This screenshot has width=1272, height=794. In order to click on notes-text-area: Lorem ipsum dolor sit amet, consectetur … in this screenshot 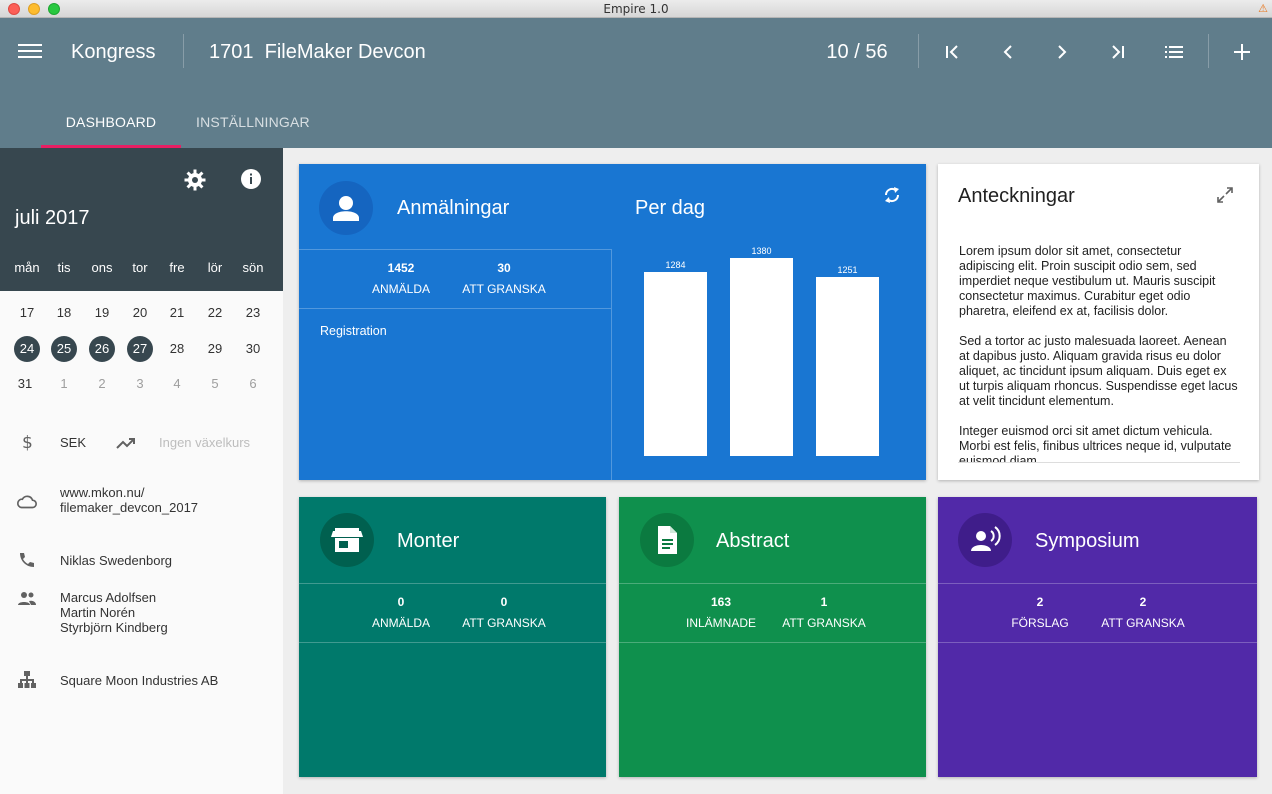, I will do `click(1099, 353)`.